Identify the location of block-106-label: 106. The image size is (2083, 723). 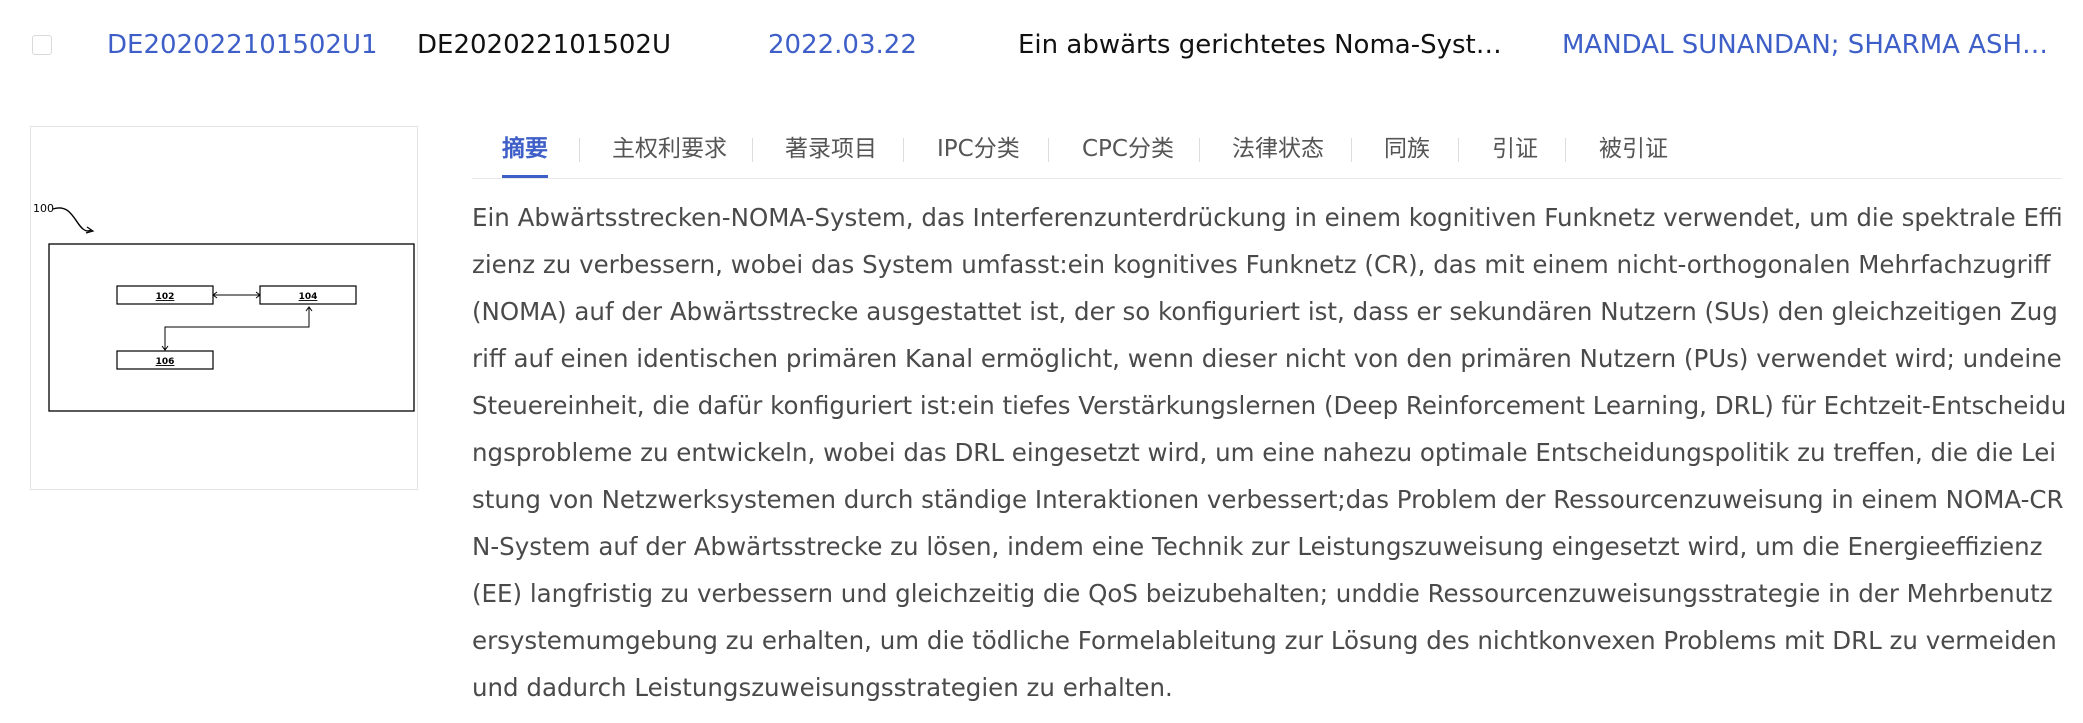
(165, 362).